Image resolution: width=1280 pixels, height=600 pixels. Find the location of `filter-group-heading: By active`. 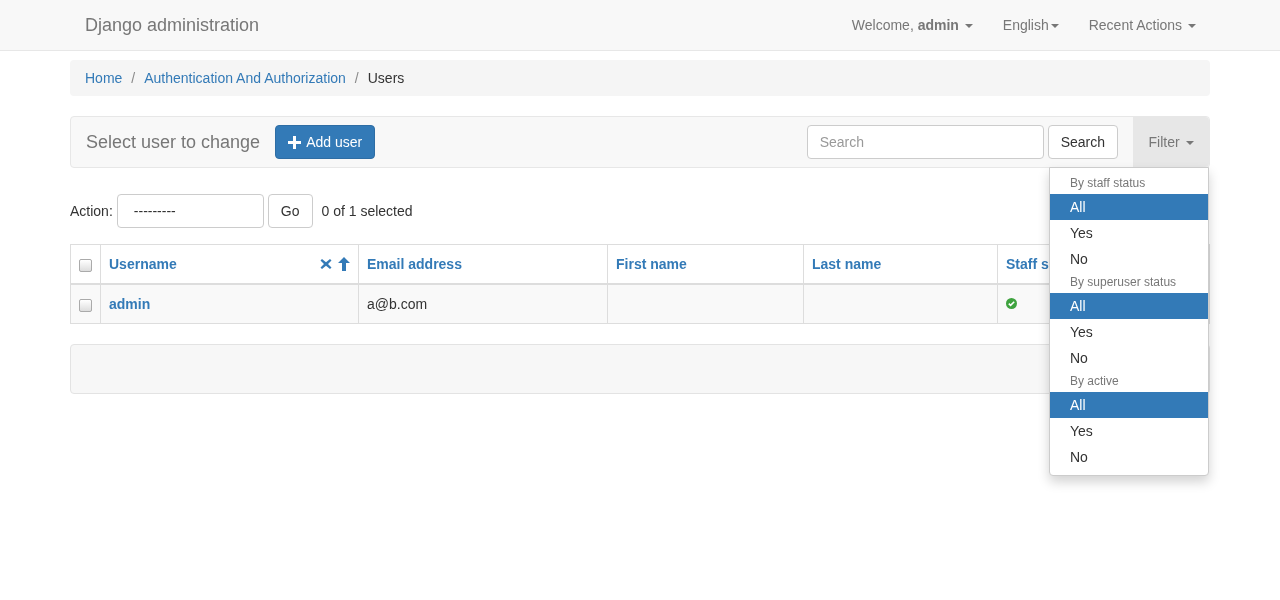

filter-group-heading: By active is located at coordinates (1094, 381).